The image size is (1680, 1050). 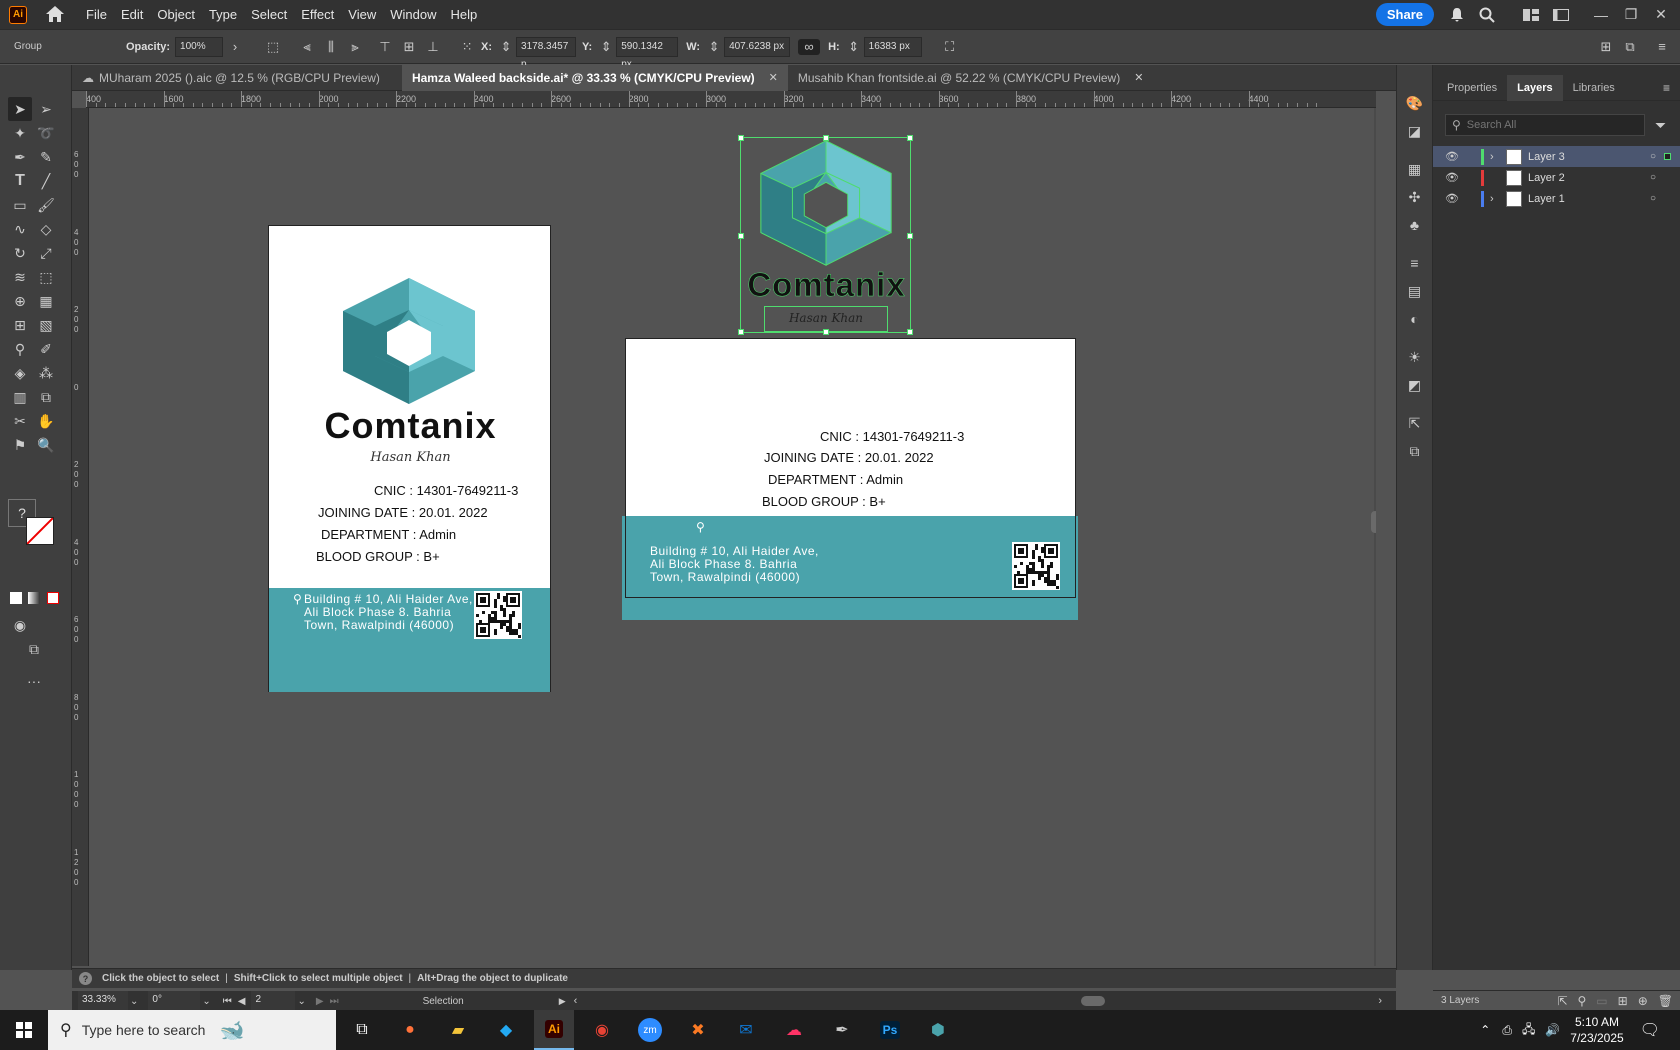 What do you see at coordinates (242, 1001) in the screenshot?
I see `previous-artboard-icon: ◀` at bounding box center [242, 1001].